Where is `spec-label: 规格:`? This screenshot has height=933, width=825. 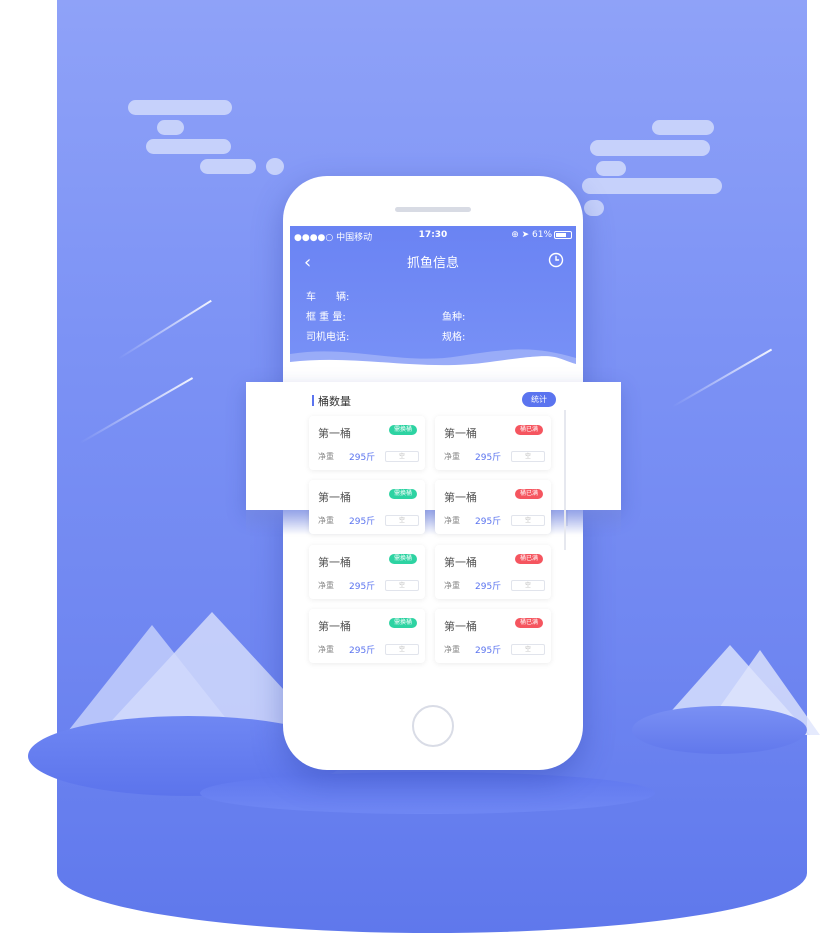 spec-label: 规格: is located at coordinates (454, 337).